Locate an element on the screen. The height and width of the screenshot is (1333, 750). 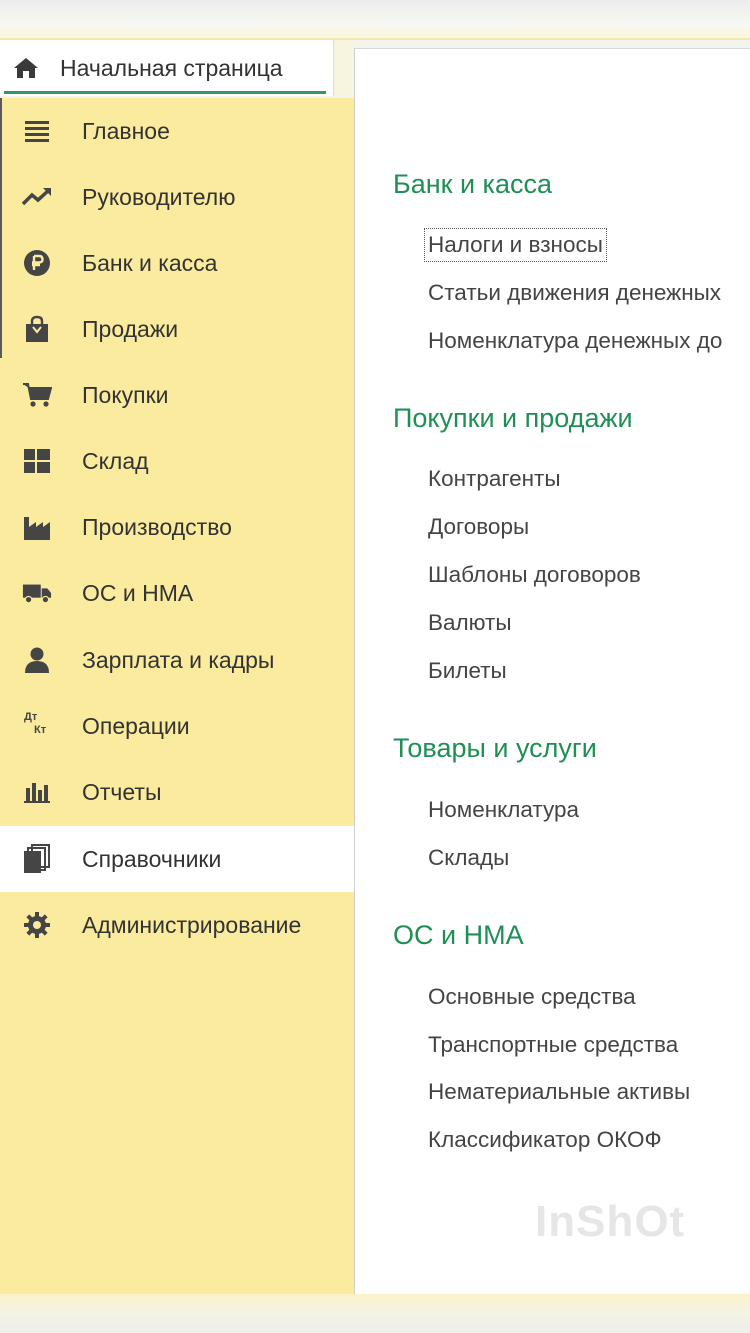
watermark: InShOt is located at coordinates (610, 1221).